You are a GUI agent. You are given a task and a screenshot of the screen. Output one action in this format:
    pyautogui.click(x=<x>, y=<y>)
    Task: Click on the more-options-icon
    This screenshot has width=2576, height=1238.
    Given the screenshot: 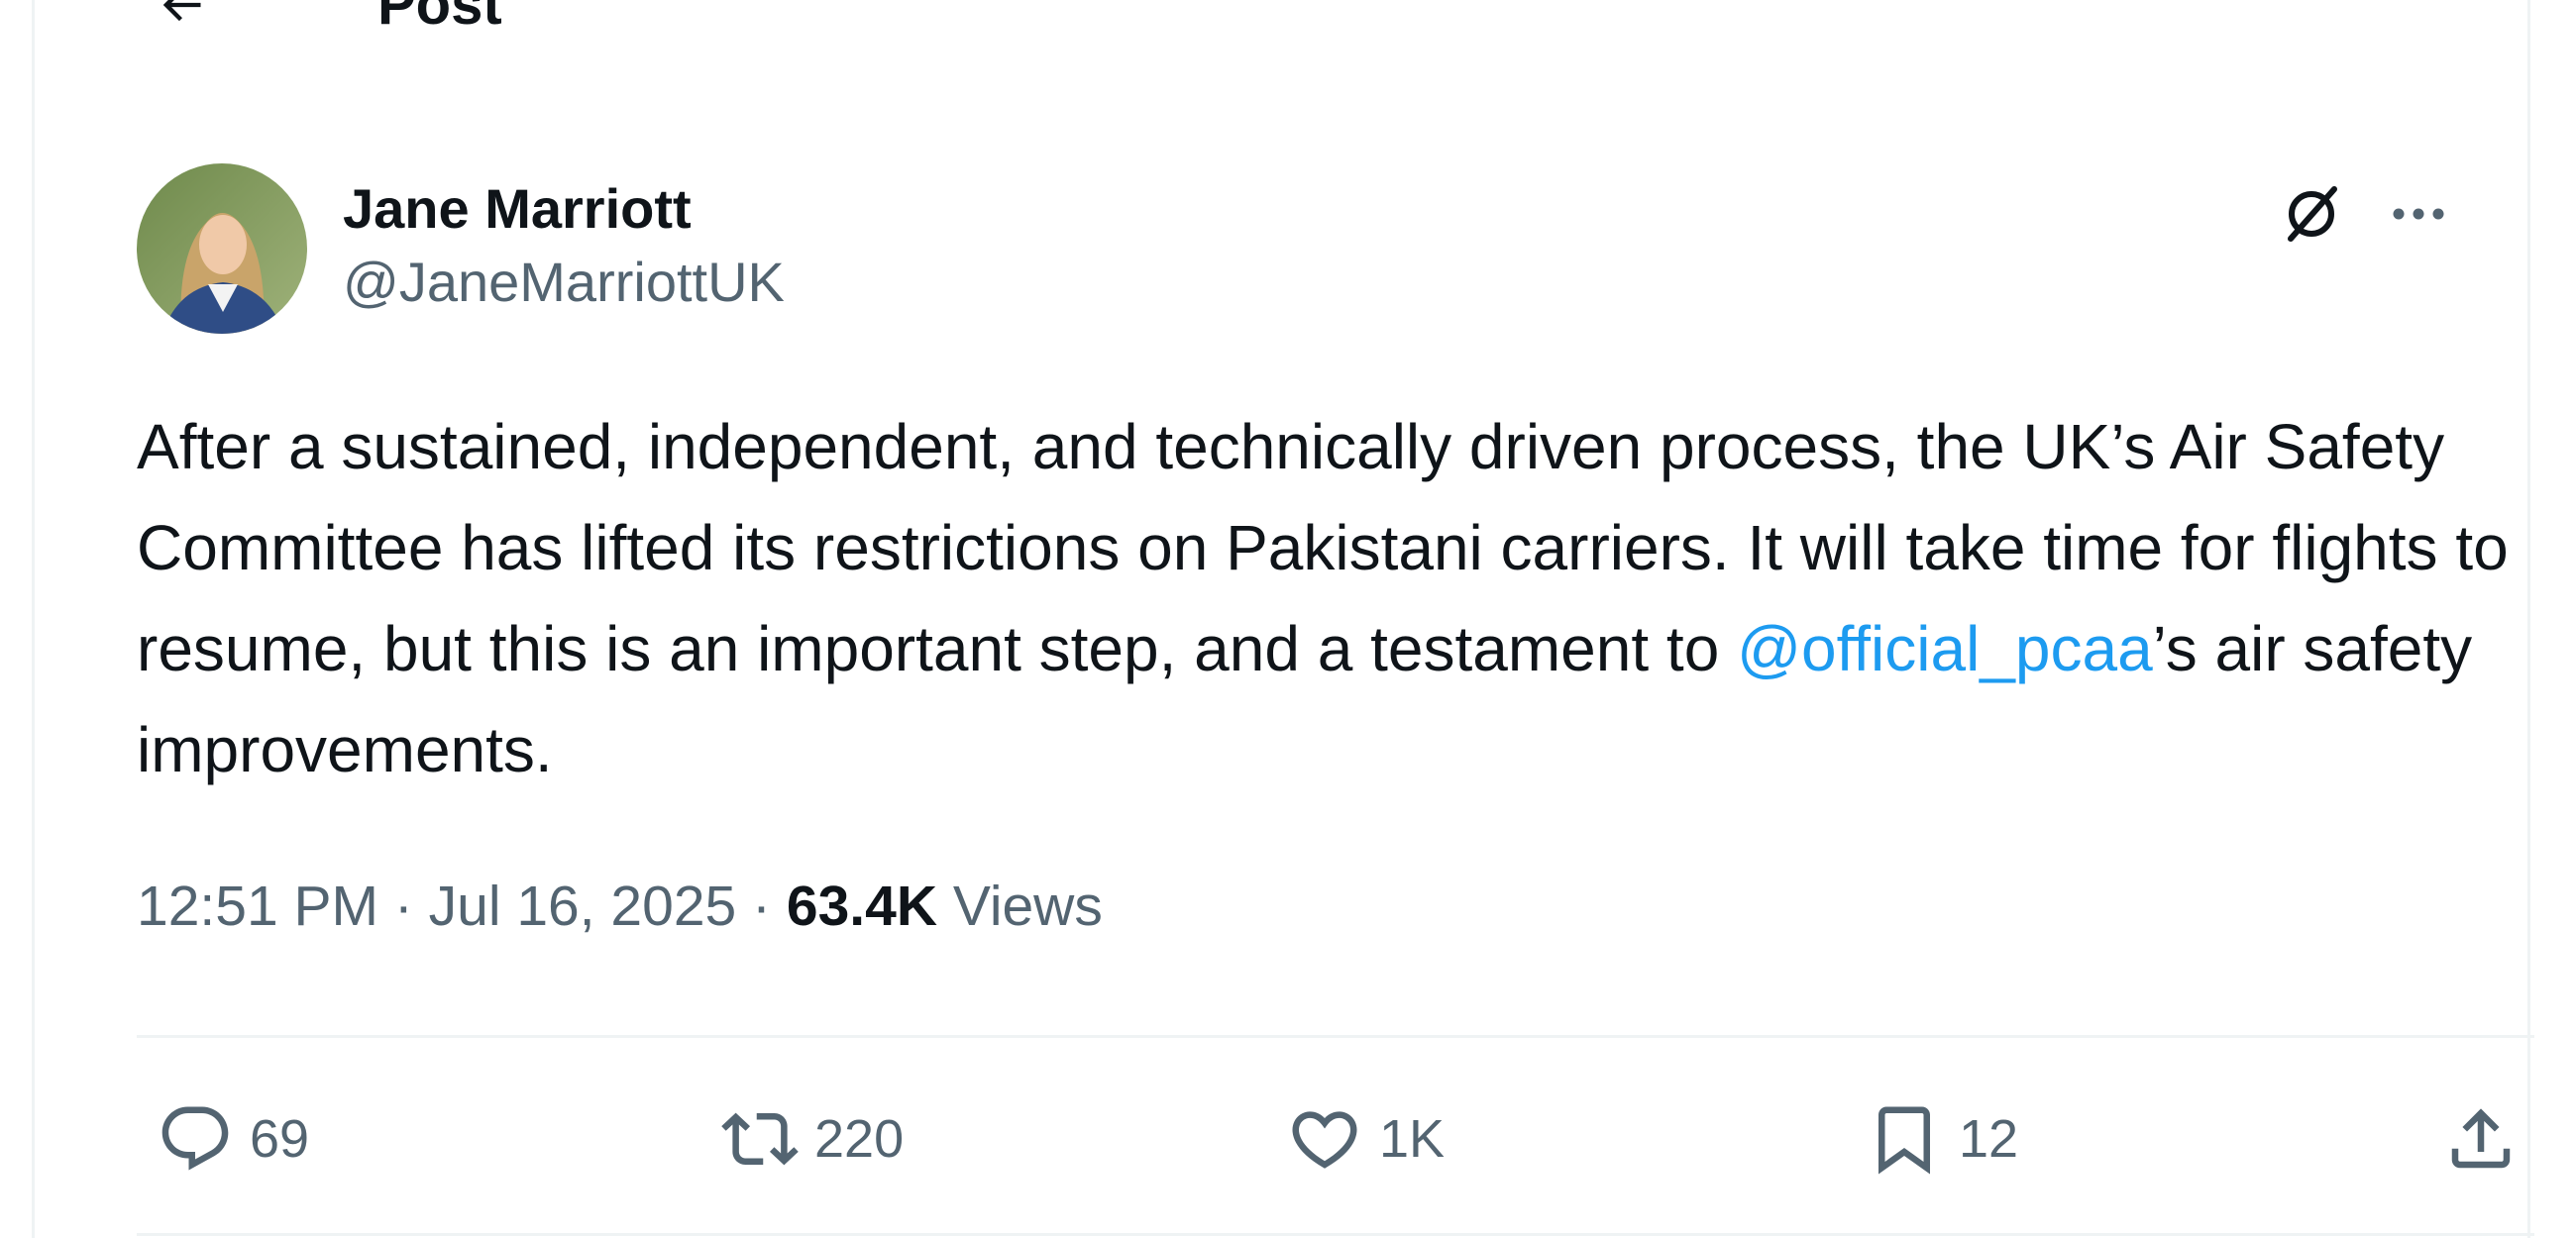 What is the action you would take?
    pyautogui.click(x=2418, y=214)
    